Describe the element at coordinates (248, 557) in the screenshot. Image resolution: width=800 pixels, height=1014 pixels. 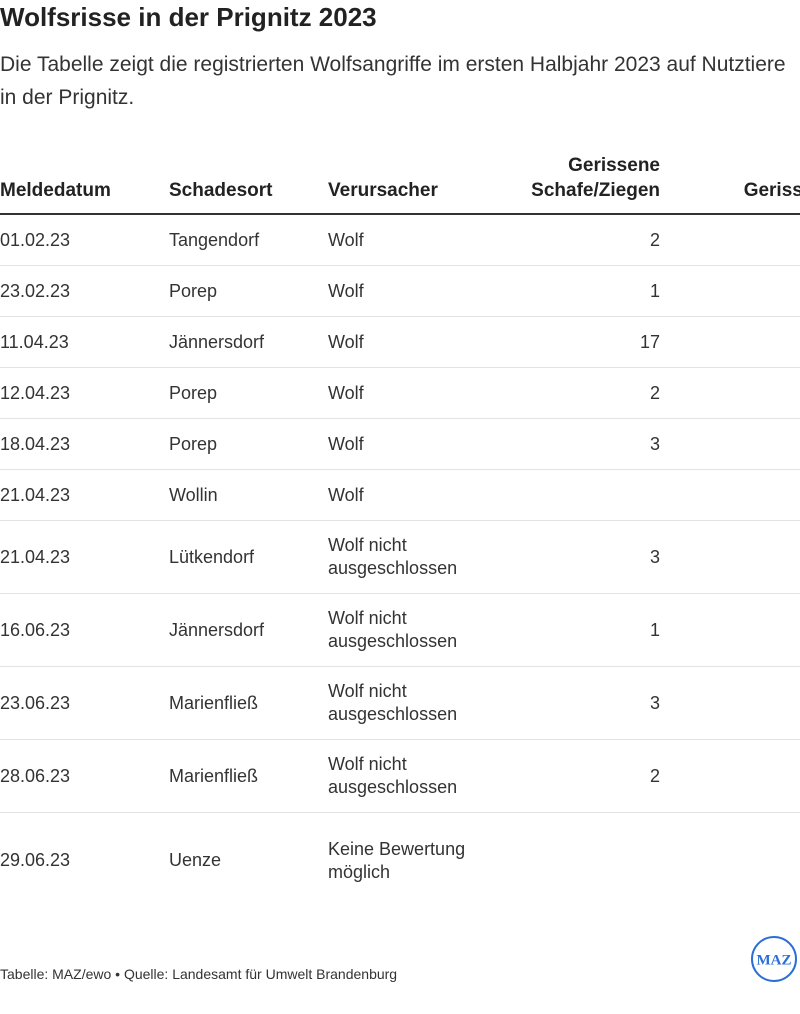
I see `cell-place: Lütkendorf` at that location.